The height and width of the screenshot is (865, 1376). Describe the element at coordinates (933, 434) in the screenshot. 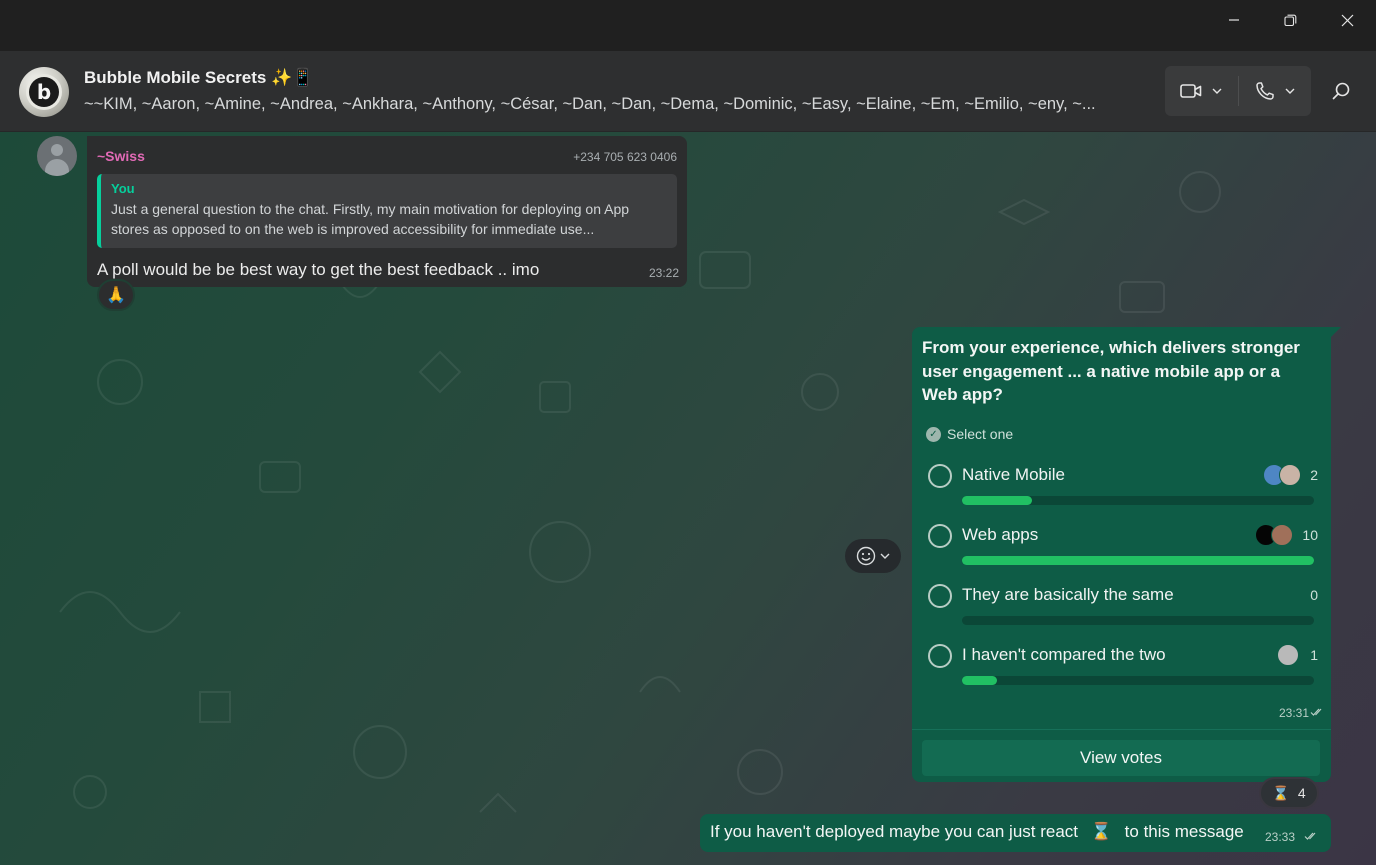

I see `check-icon: ✓` at that location.